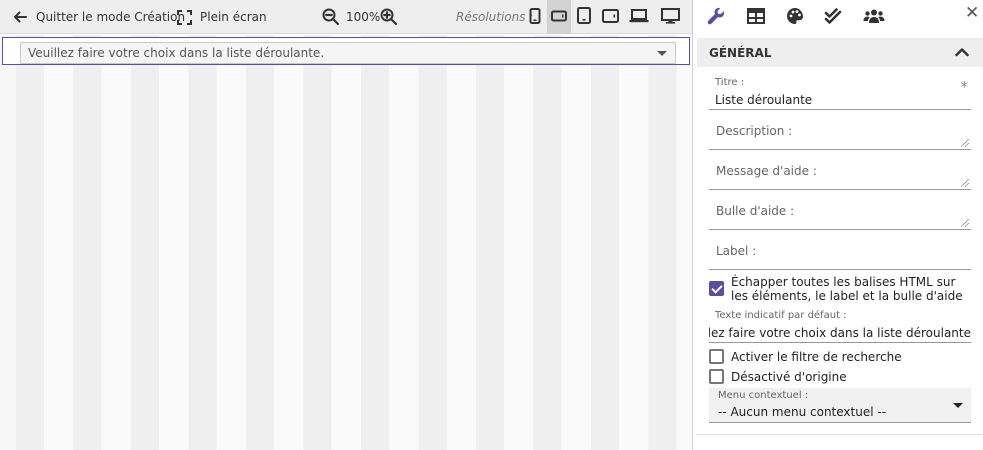 The height and width of the screenshot is (450, 983). I want to click on title-field-value: Liste déroulante, so click(764, 100).